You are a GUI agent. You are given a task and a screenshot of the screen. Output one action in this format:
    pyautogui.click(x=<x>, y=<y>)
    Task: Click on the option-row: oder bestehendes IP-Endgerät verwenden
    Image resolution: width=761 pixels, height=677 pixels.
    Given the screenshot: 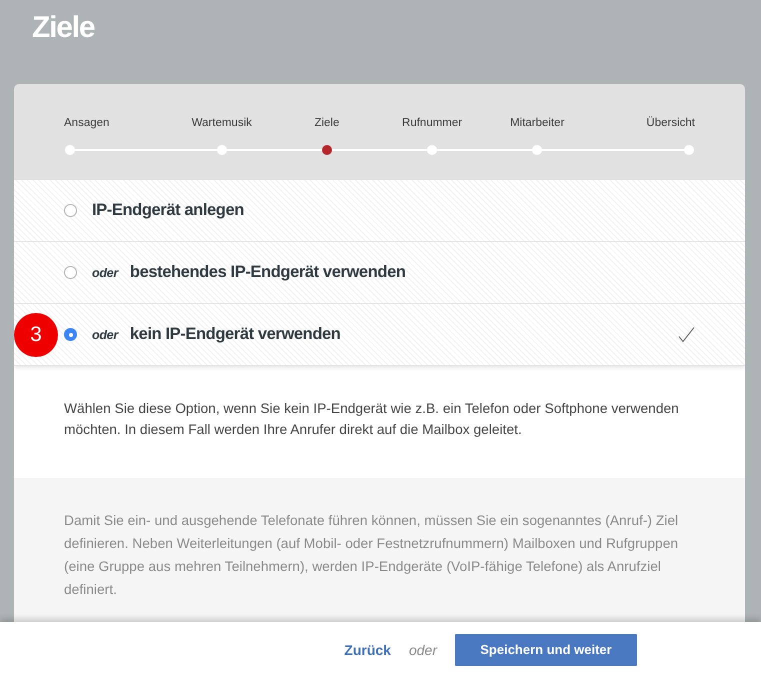 What is the action you would take?
    pyautogui.click(x=379, y=273)
    